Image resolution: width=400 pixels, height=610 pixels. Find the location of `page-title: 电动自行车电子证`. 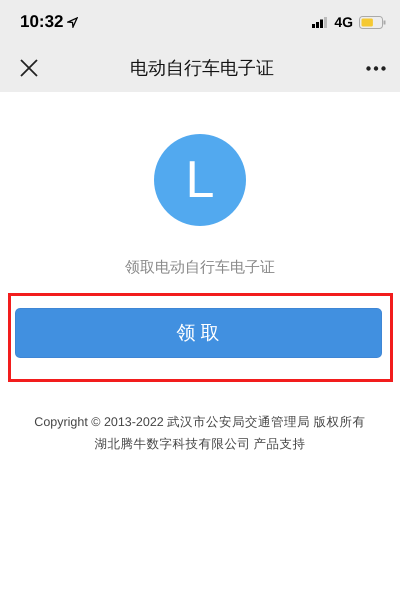

page-title: 电动自行车电子证 is located at coordinates (202, 68).